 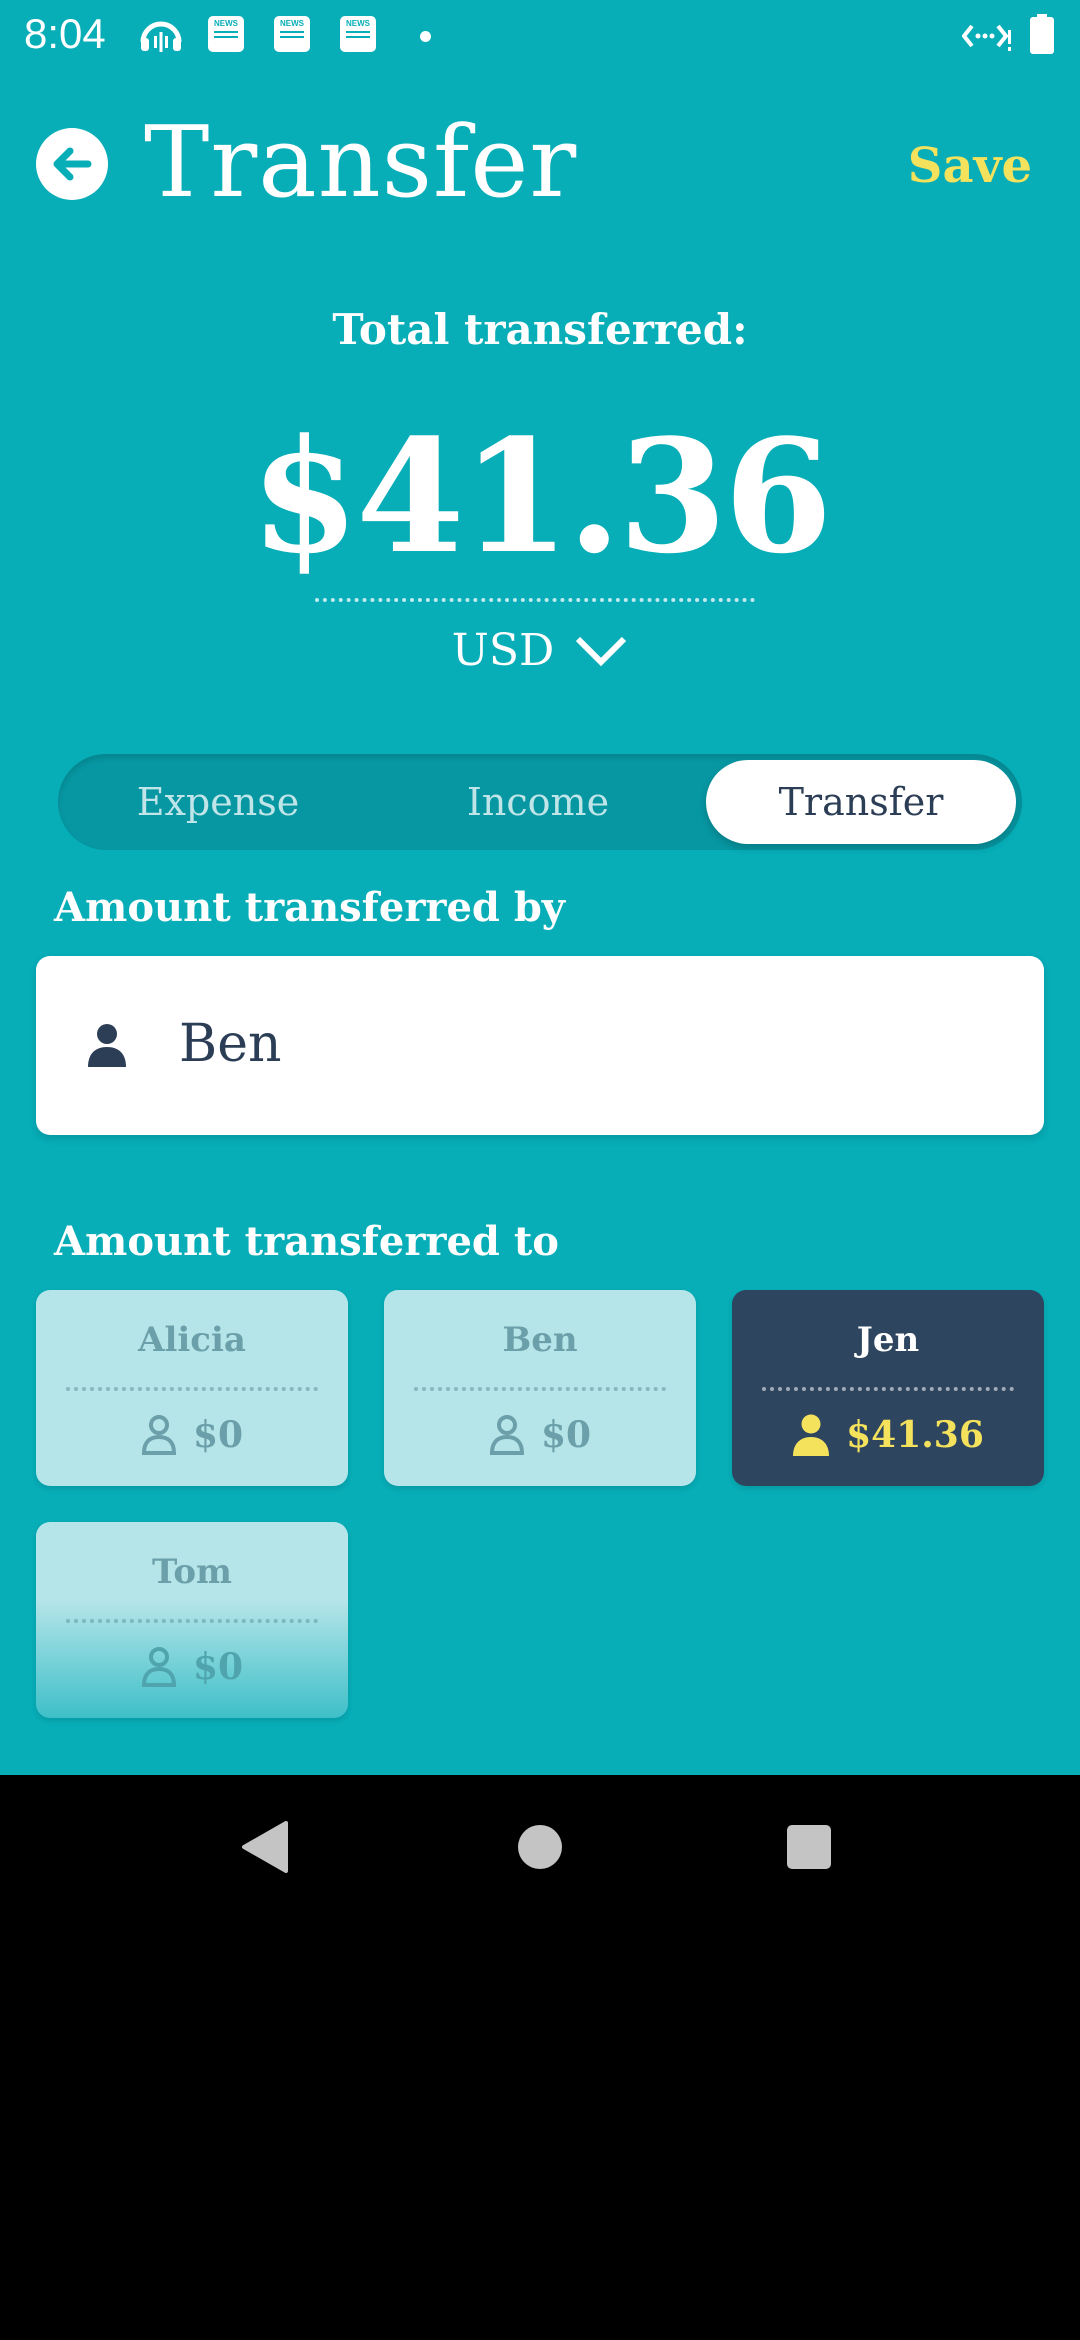 I want to click on transferred-to-label: Amount transferred to, so click(x=306, y=1241).